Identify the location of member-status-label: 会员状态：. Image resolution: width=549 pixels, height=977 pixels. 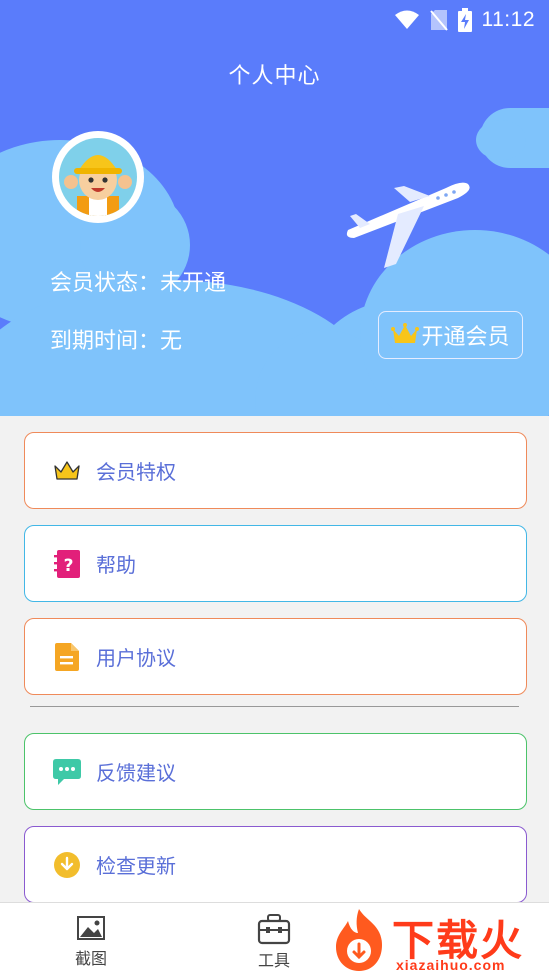
(105, 283).